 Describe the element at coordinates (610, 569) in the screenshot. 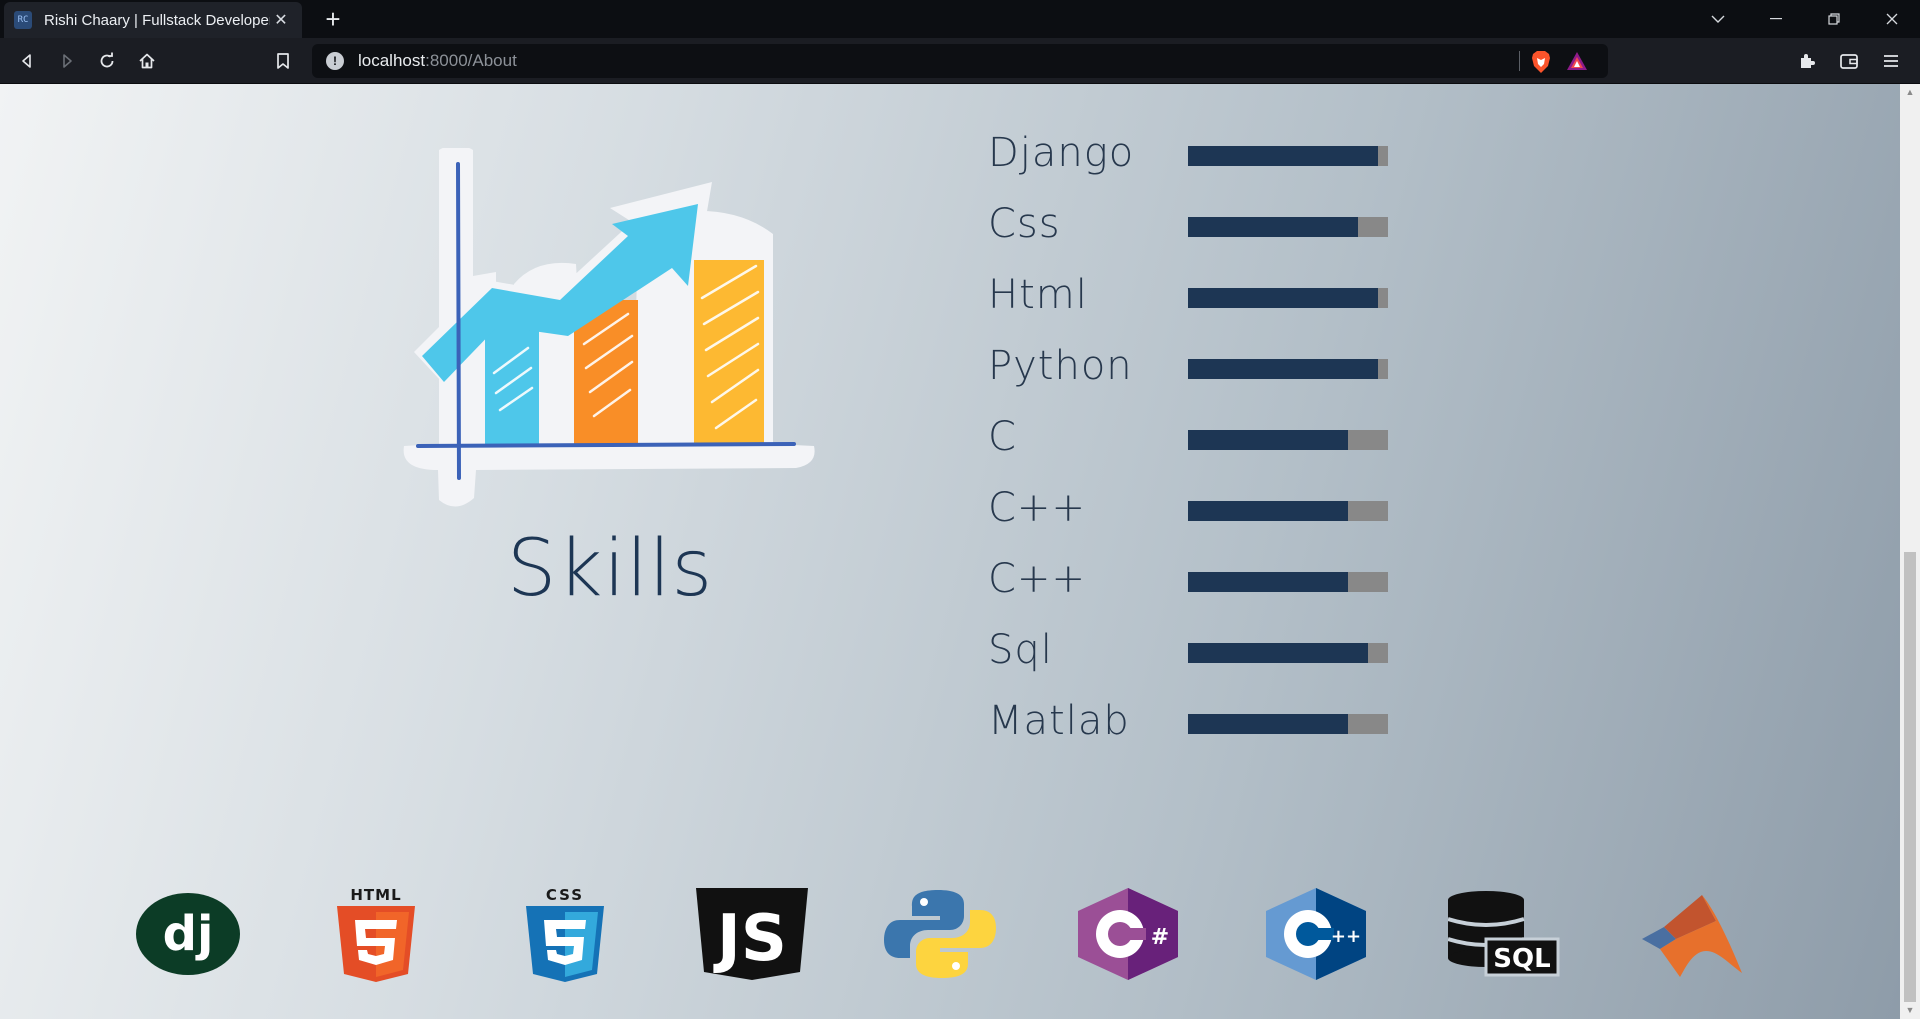

I see `skills-heading: Skills` at that location.